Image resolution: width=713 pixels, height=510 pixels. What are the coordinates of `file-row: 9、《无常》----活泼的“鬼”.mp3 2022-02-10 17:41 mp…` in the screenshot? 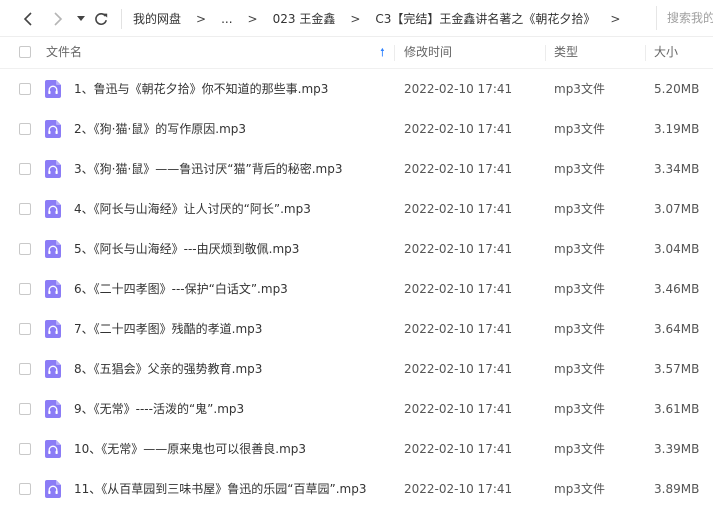 It's located at (356, 409).